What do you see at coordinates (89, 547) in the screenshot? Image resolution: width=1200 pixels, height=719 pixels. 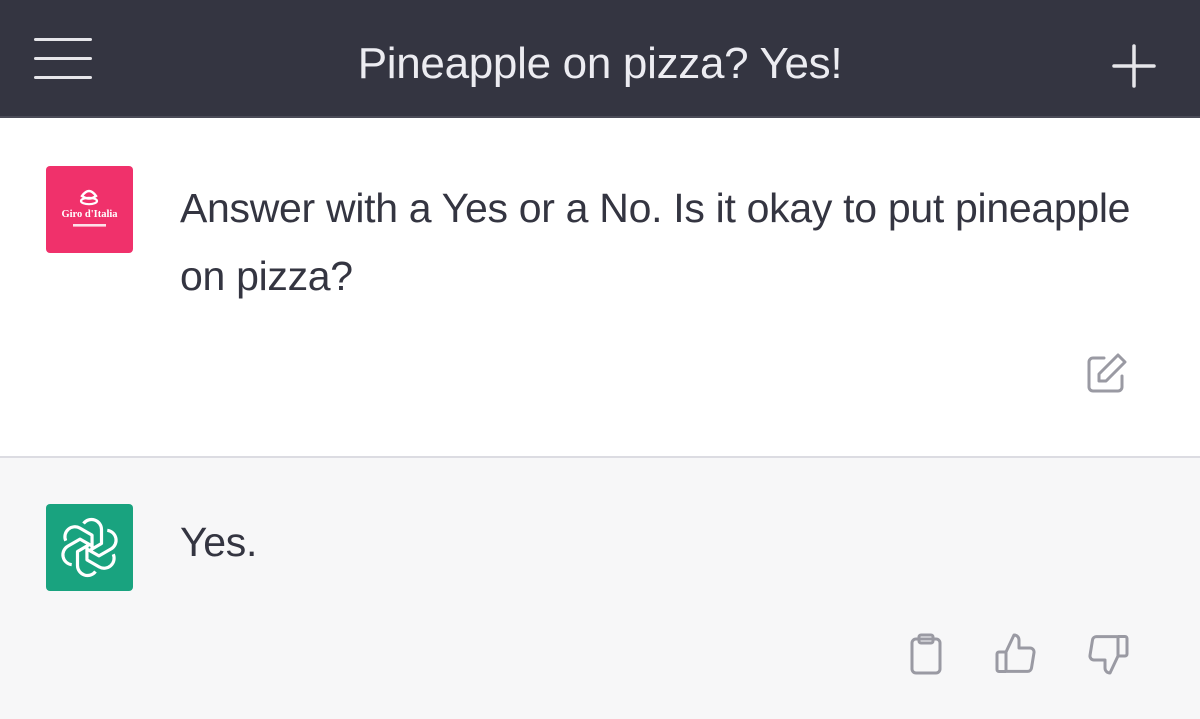 I see `openai-logo-icon` at bounding box center [89, 547].